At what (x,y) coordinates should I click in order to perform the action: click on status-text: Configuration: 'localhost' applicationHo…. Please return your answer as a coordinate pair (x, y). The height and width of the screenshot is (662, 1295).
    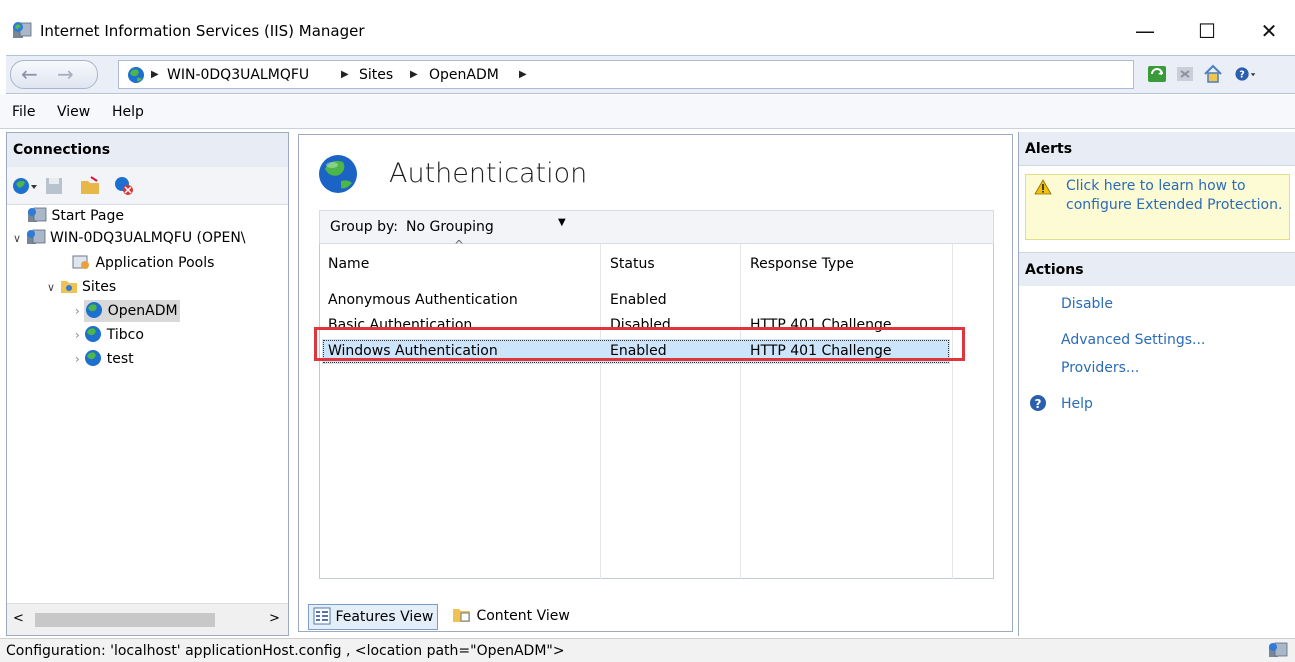
    Looking at the image, I should click on (285, 651).